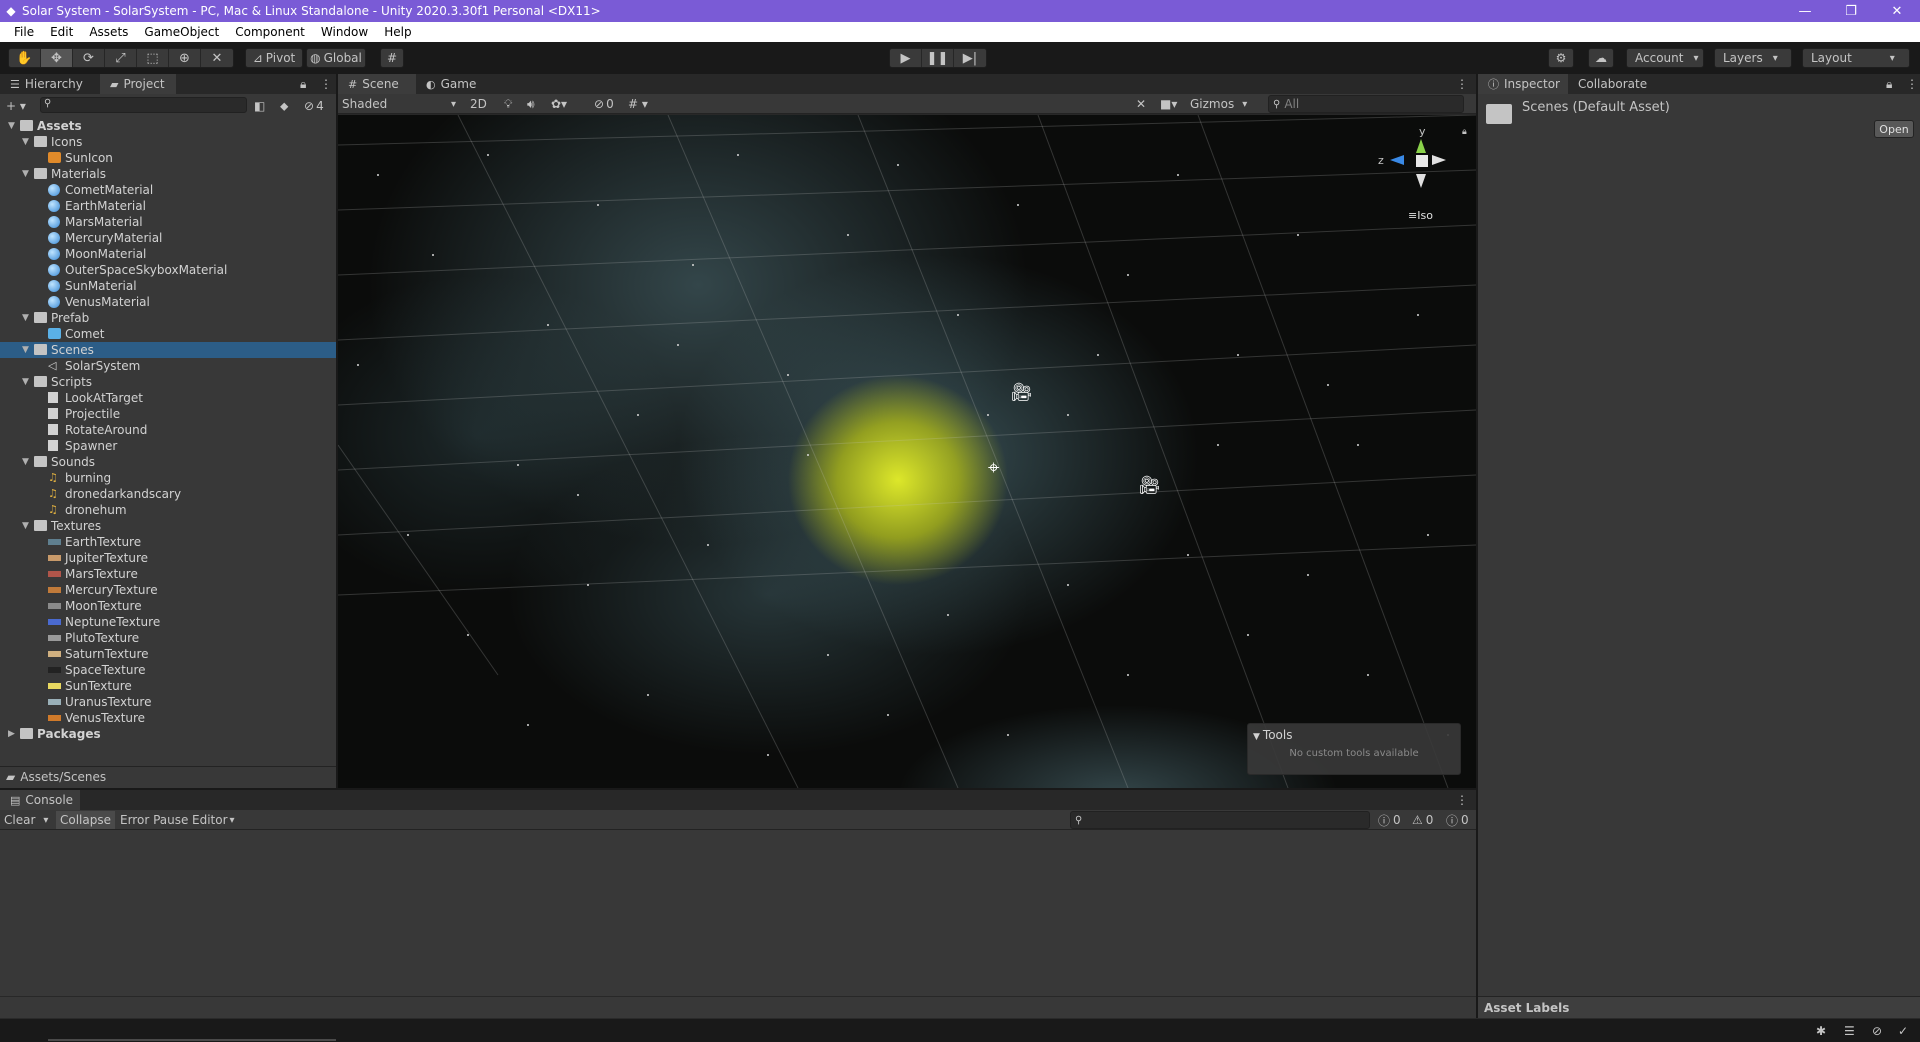 This screenshot has height=1042, width=1920. What do you see at coordinates (57, 58) in the screenshot?
I see `move-tool-icon: ✥` at bounding box center [57, 58].